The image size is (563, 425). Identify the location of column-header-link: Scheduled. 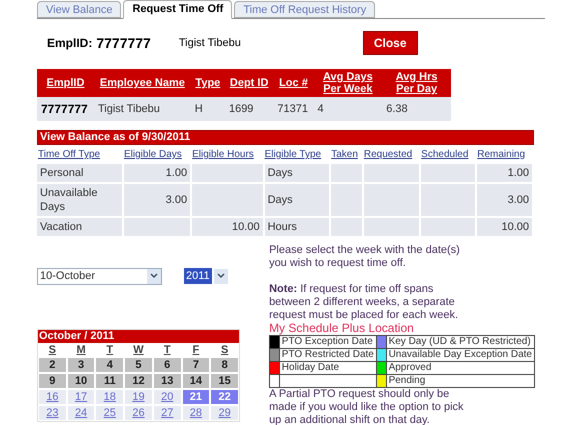
(444, 154).